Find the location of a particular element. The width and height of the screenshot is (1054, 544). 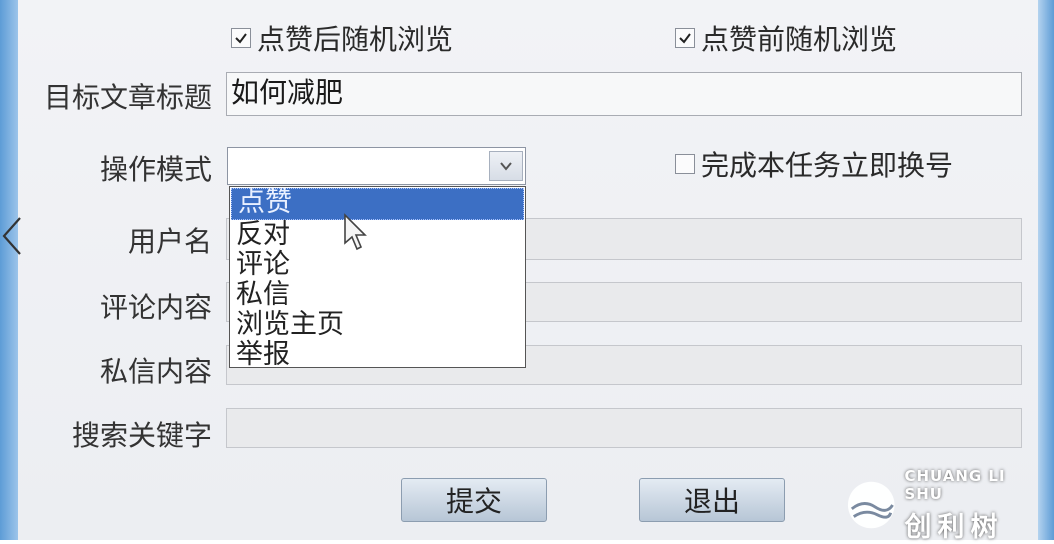

submit-button: 提交 is located at coordinates (474, 500).